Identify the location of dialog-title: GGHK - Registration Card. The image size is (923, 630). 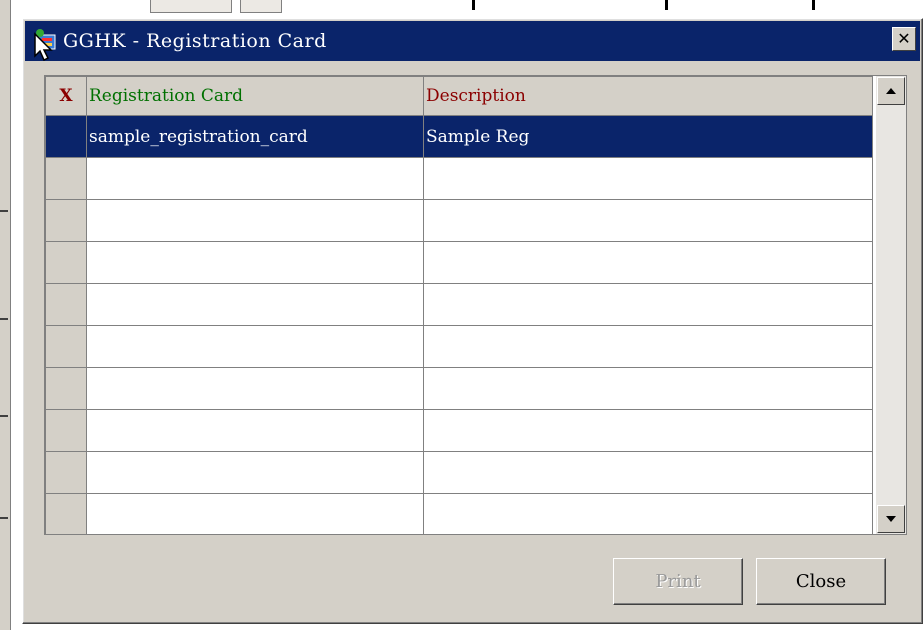
(195, 41).